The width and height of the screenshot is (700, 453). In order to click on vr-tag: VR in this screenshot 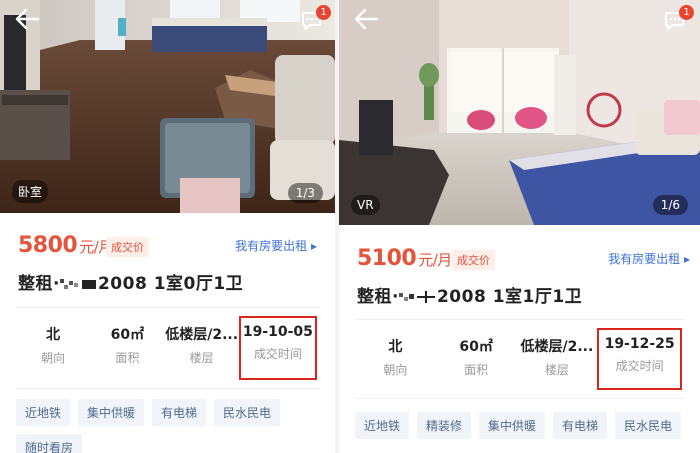, I will do `click(365, 205)`.